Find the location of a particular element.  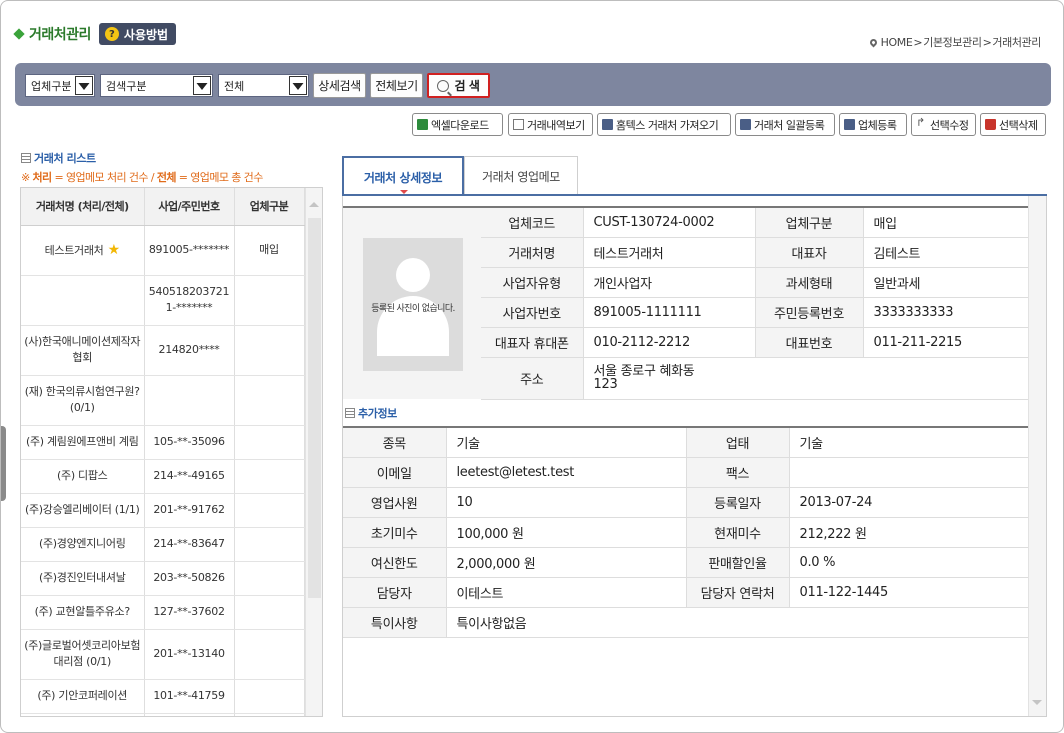

help-button: ? 사용방법 is located at coordinates (137, 34).